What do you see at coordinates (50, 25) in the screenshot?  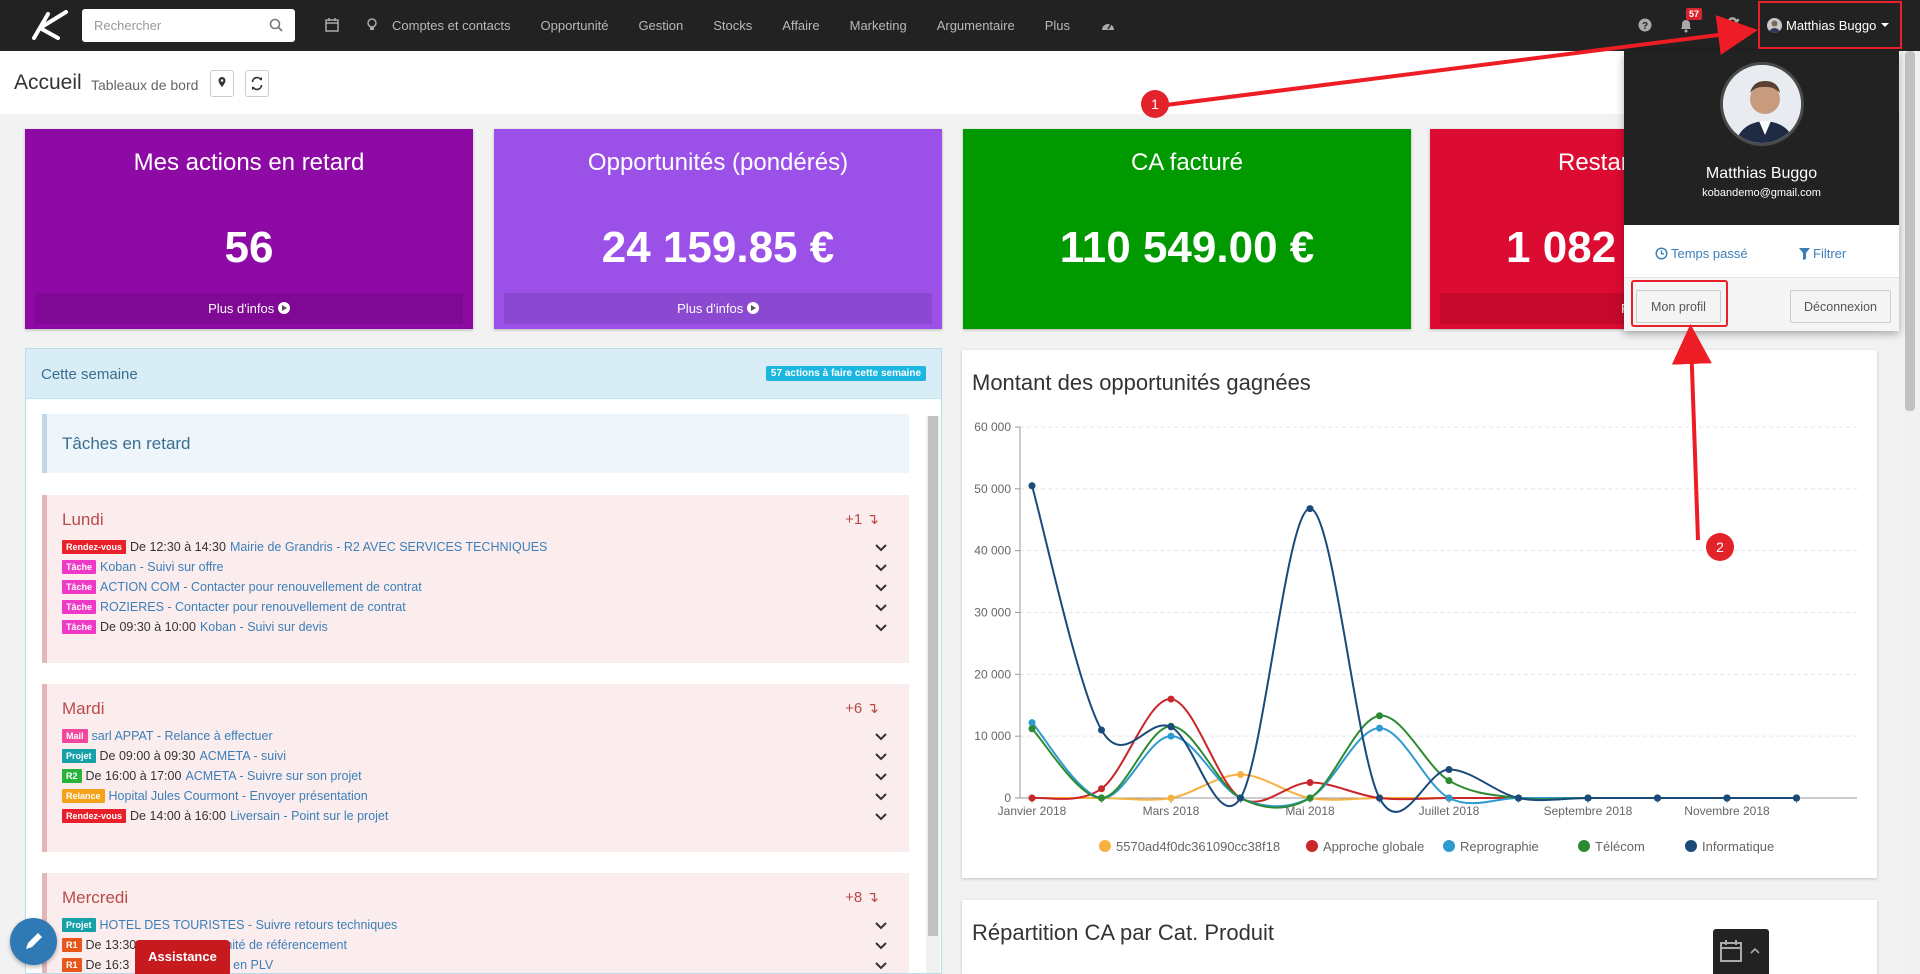 I see `koban-logo` at bounding box center [50, 25].